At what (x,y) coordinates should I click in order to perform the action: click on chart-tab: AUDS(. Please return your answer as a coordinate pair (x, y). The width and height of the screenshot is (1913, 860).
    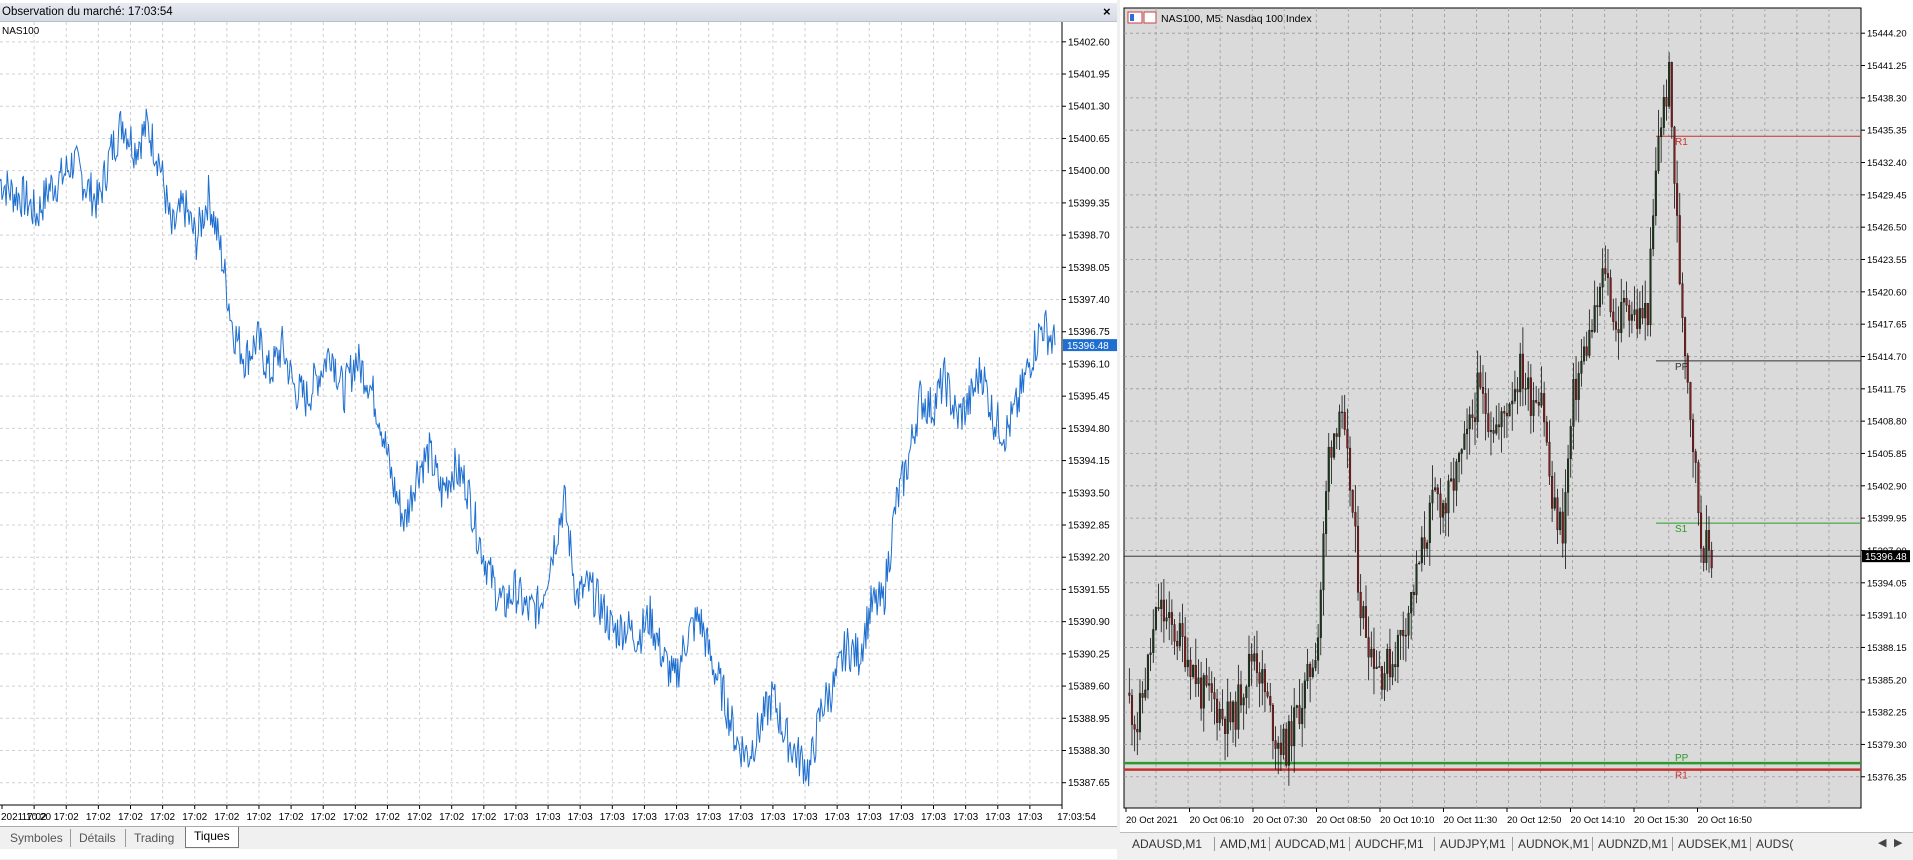
    Looking at the image, I should click on (1774, 844).